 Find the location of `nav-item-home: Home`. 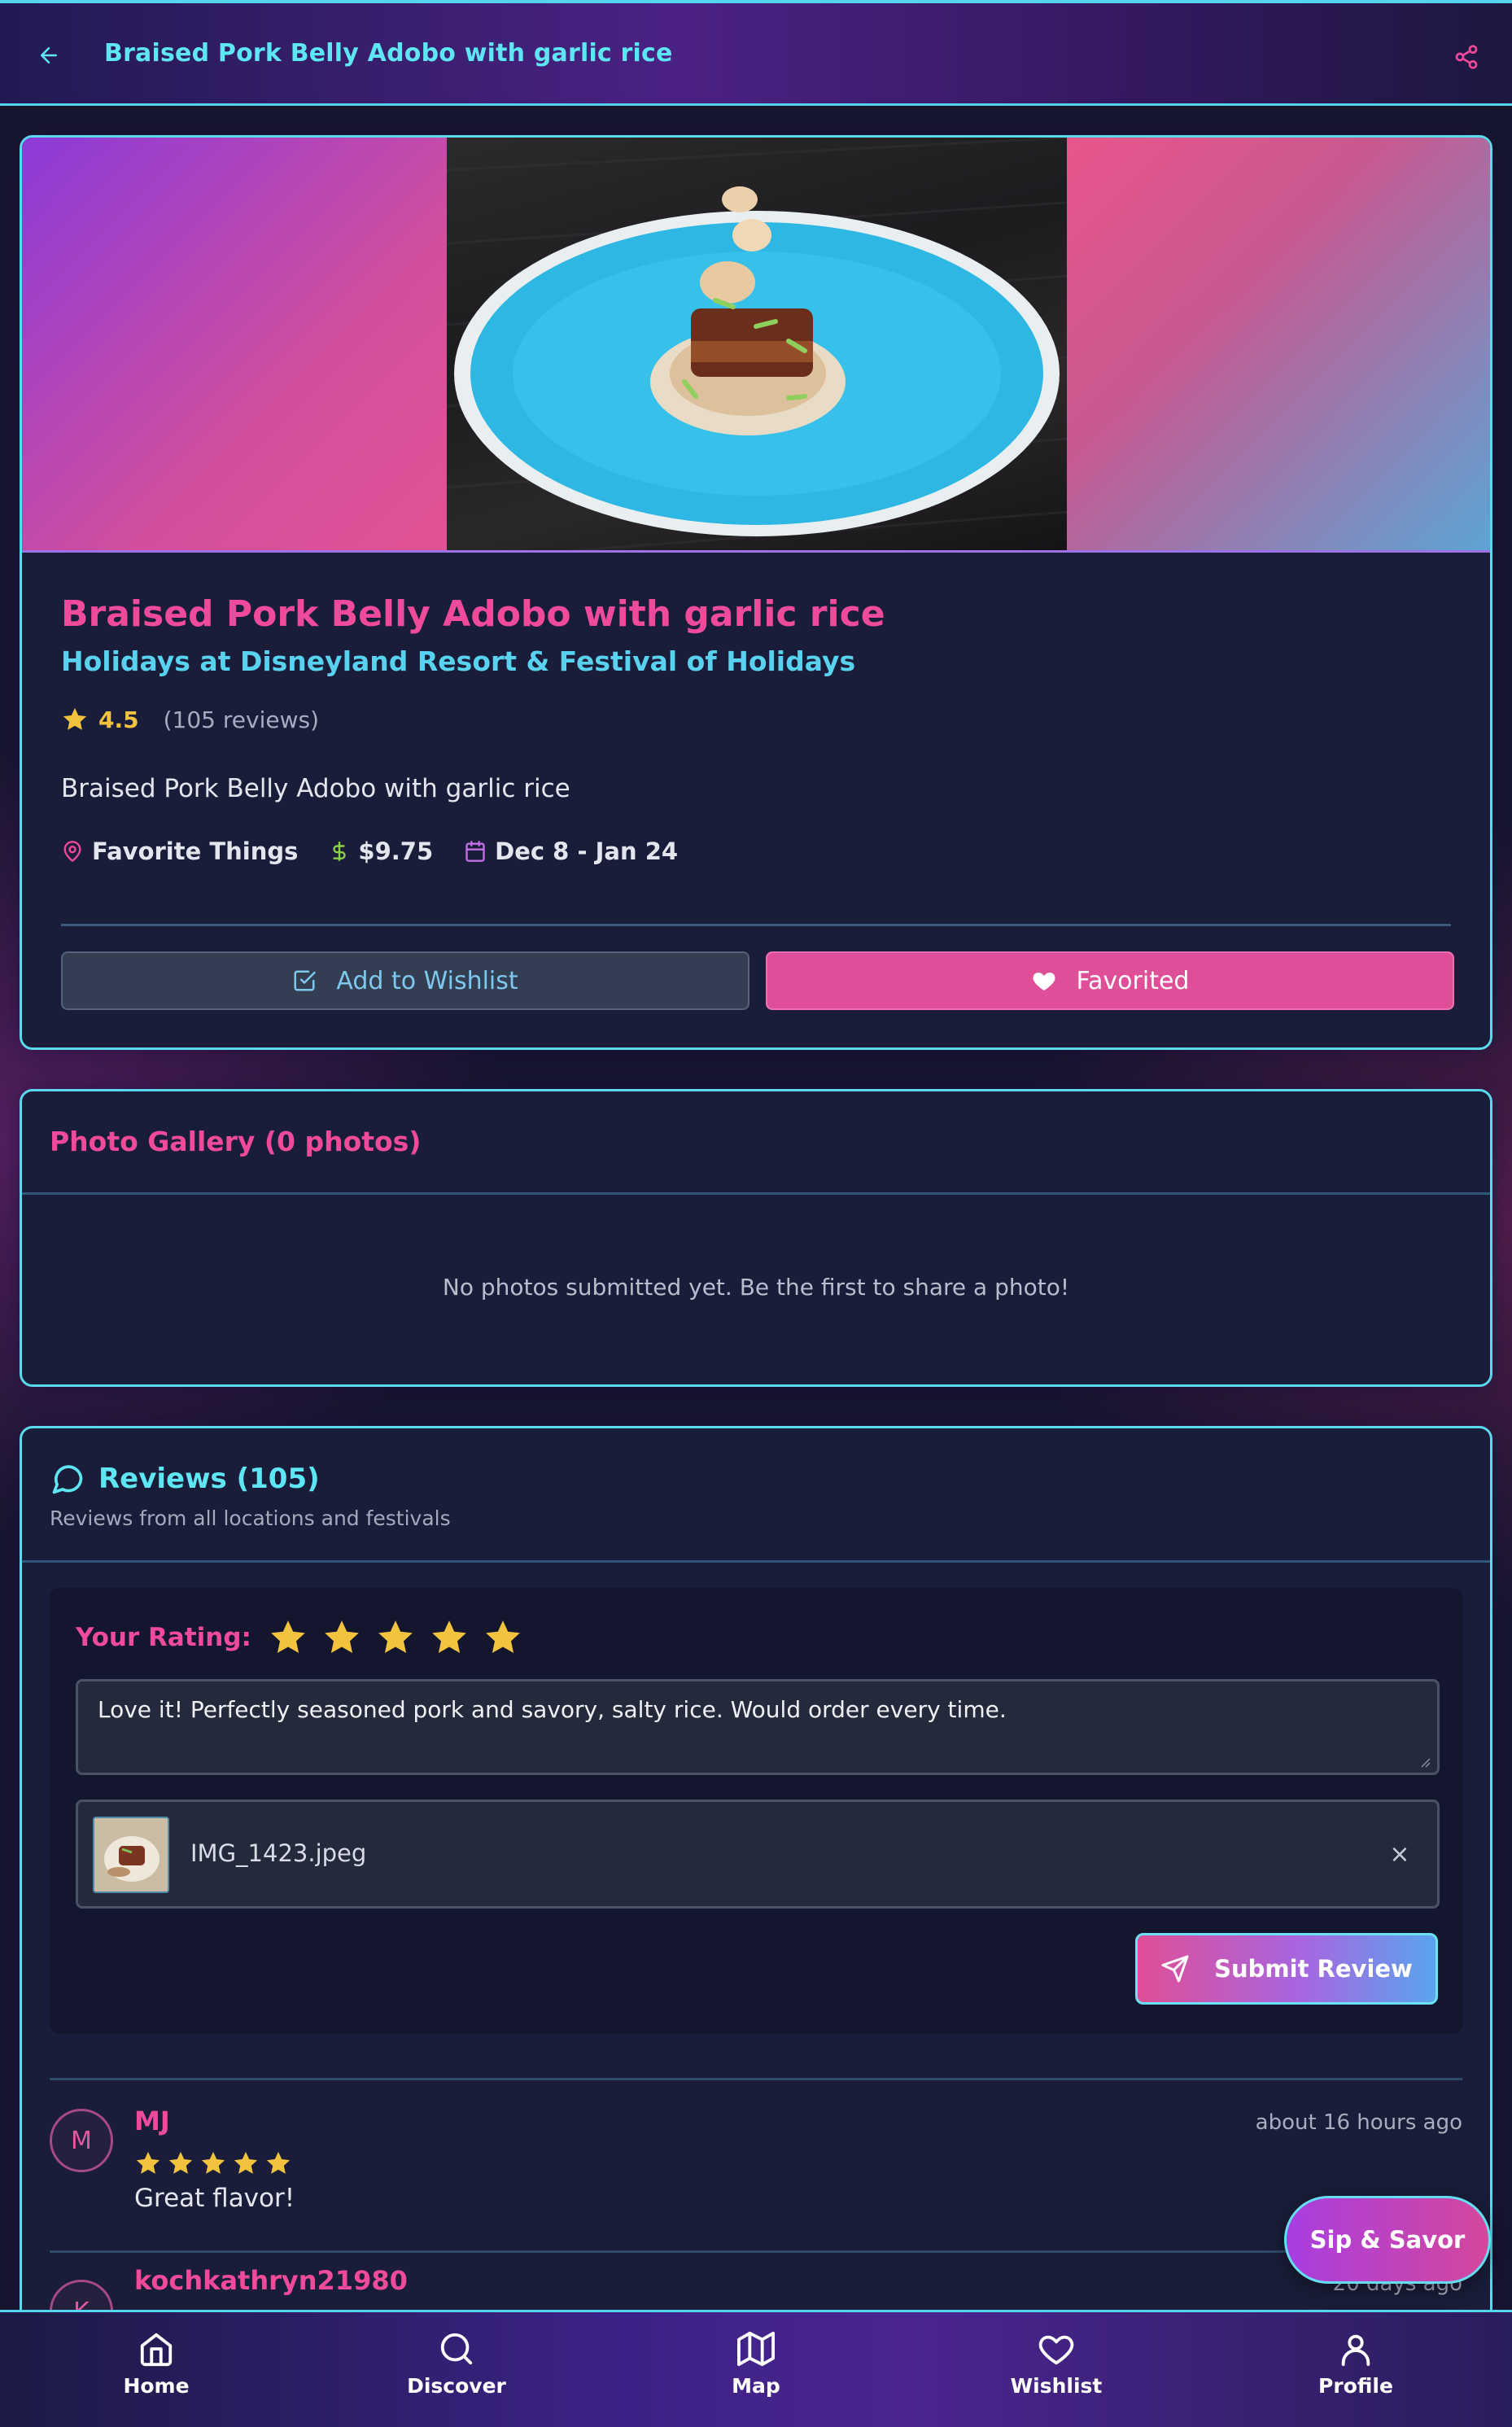

nav-item-home: Home is located at coordinates (156, 2371).